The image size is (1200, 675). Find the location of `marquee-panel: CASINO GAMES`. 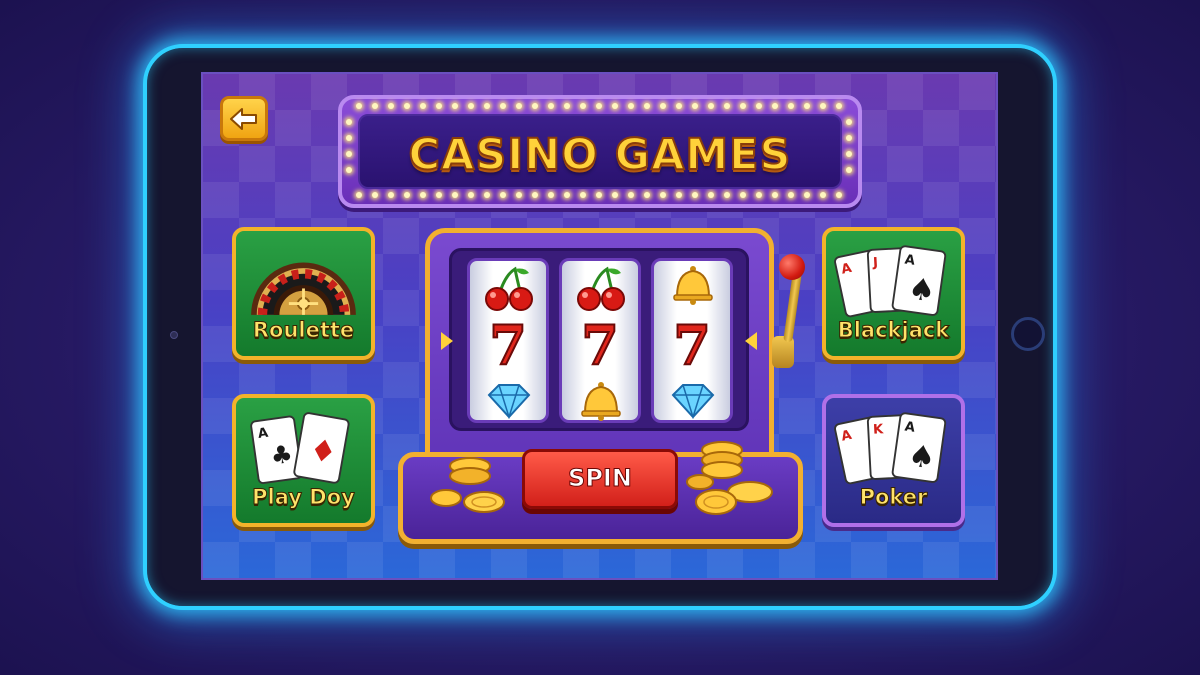

marquee-panel: CASINO GAMES is located at coordinates (600, 151).